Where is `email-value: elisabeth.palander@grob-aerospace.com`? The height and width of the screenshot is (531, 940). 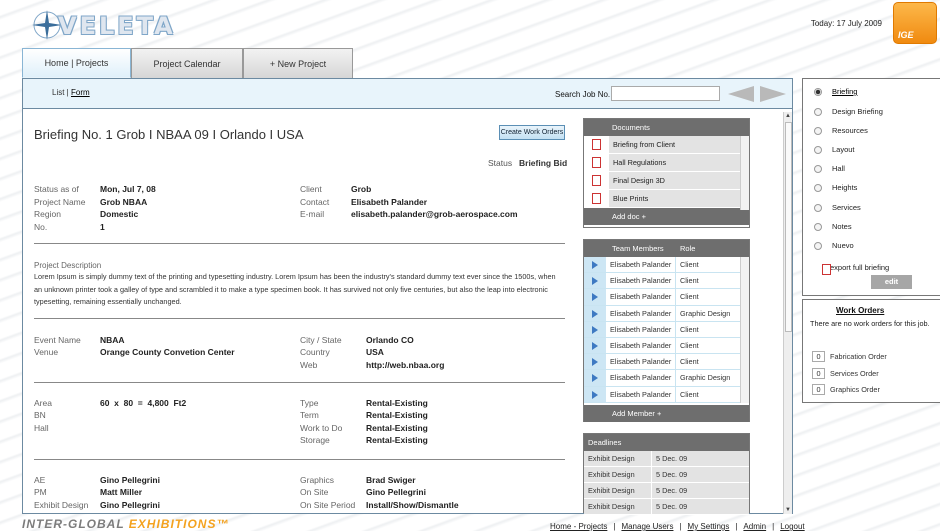 email-value: elisabeth.palander@grob-aerospace.com is located at coordinates (434, 214).